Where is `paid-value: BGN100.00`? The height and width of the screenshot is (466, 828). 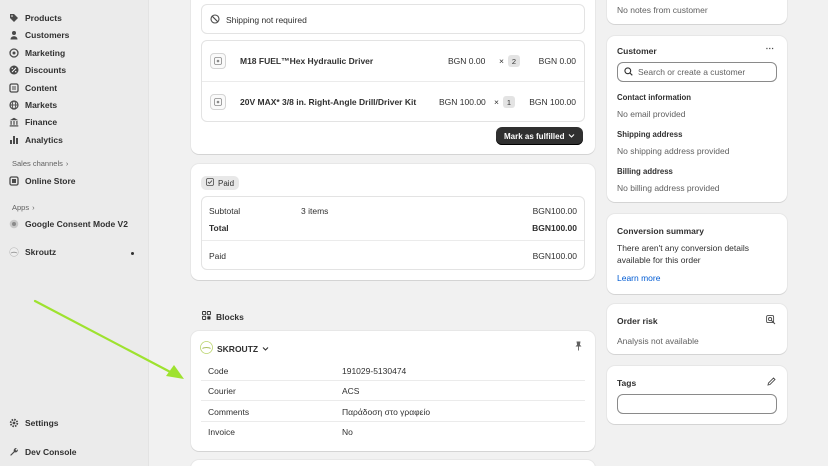
paid-value: BGN100.00 is located at coordinates (554, 256).